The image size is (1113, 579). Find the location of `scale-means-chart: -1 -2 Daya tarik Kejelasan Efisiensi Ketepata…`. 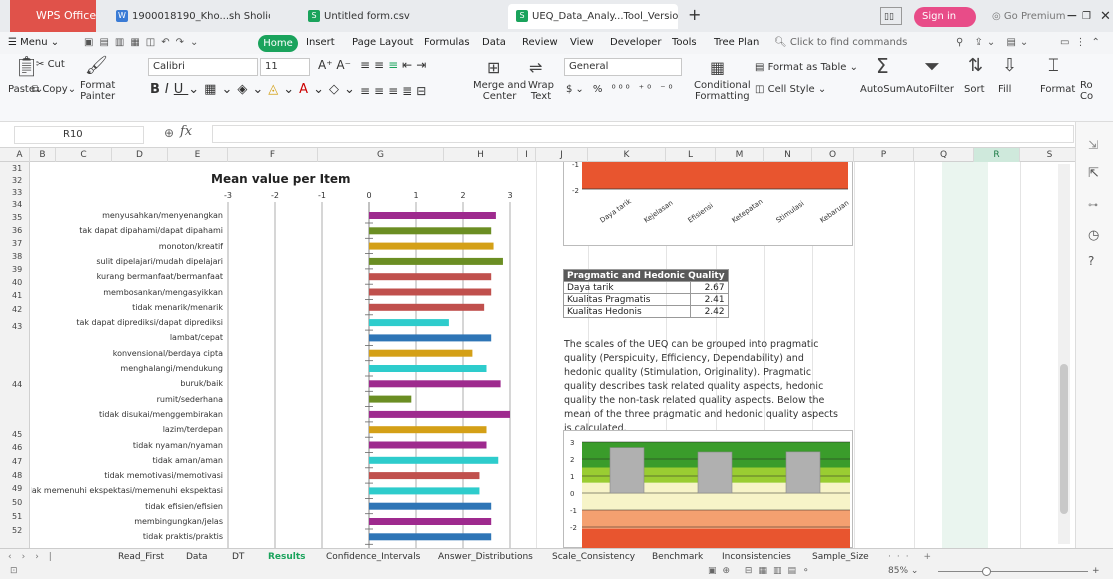

scale-means-chart: -1 -2 Daya tarik Kejelasan Efisiensi Ketepata… is located at coordinates (708, 204).